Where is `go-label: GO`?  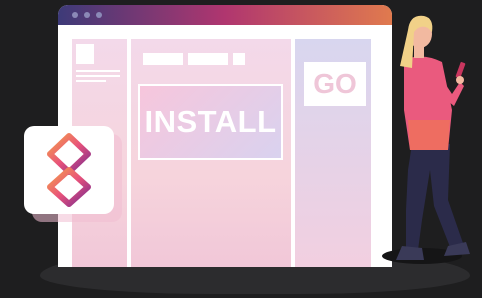
go-label: GO is located at coordinates (335, 83).